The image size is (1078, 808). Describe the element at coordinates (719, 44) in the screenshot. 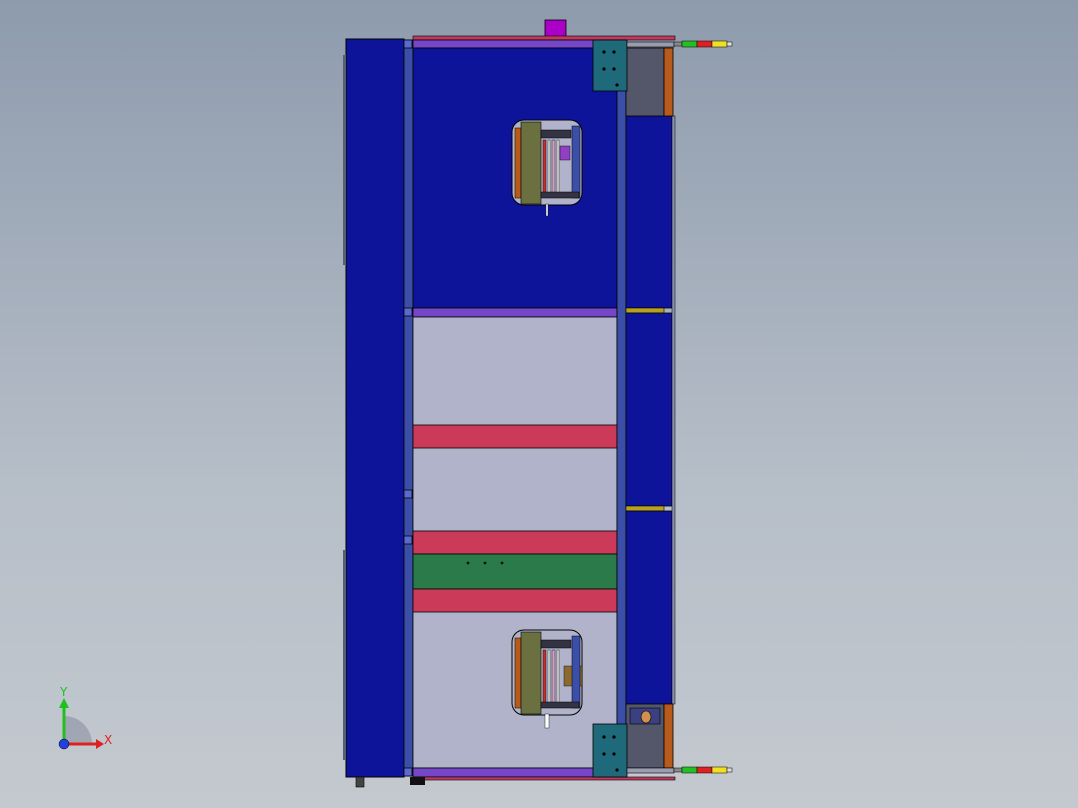

I see `top-beacon-yellow` at that location.